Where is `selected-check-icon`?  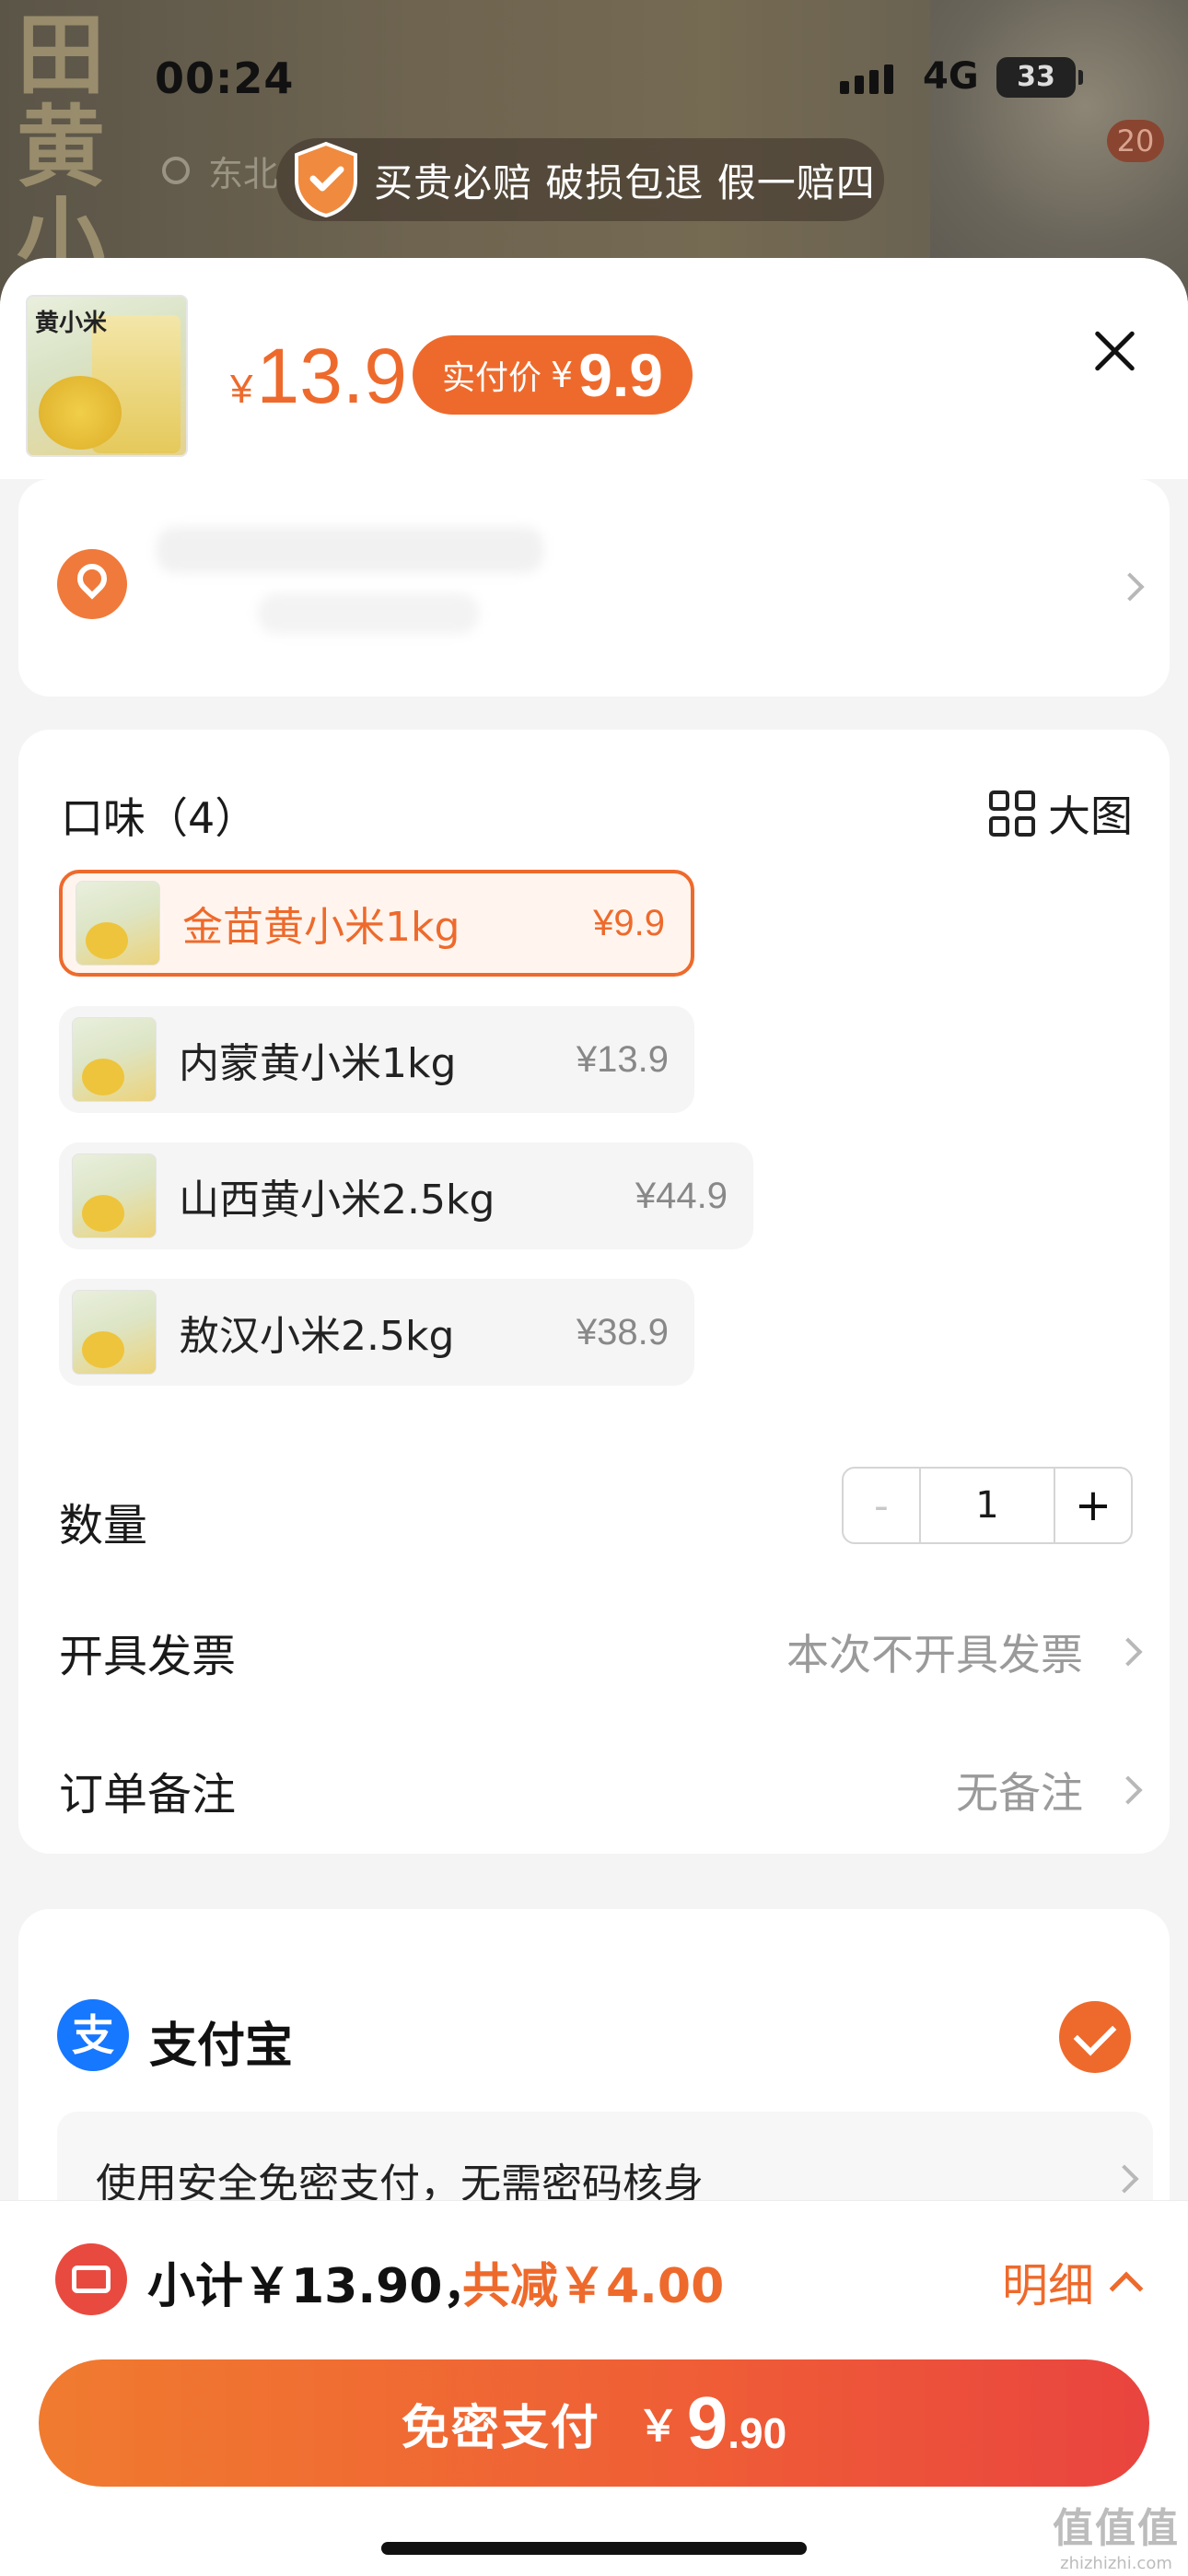
selected-check-icon is located at coordinates (1095, 2037).